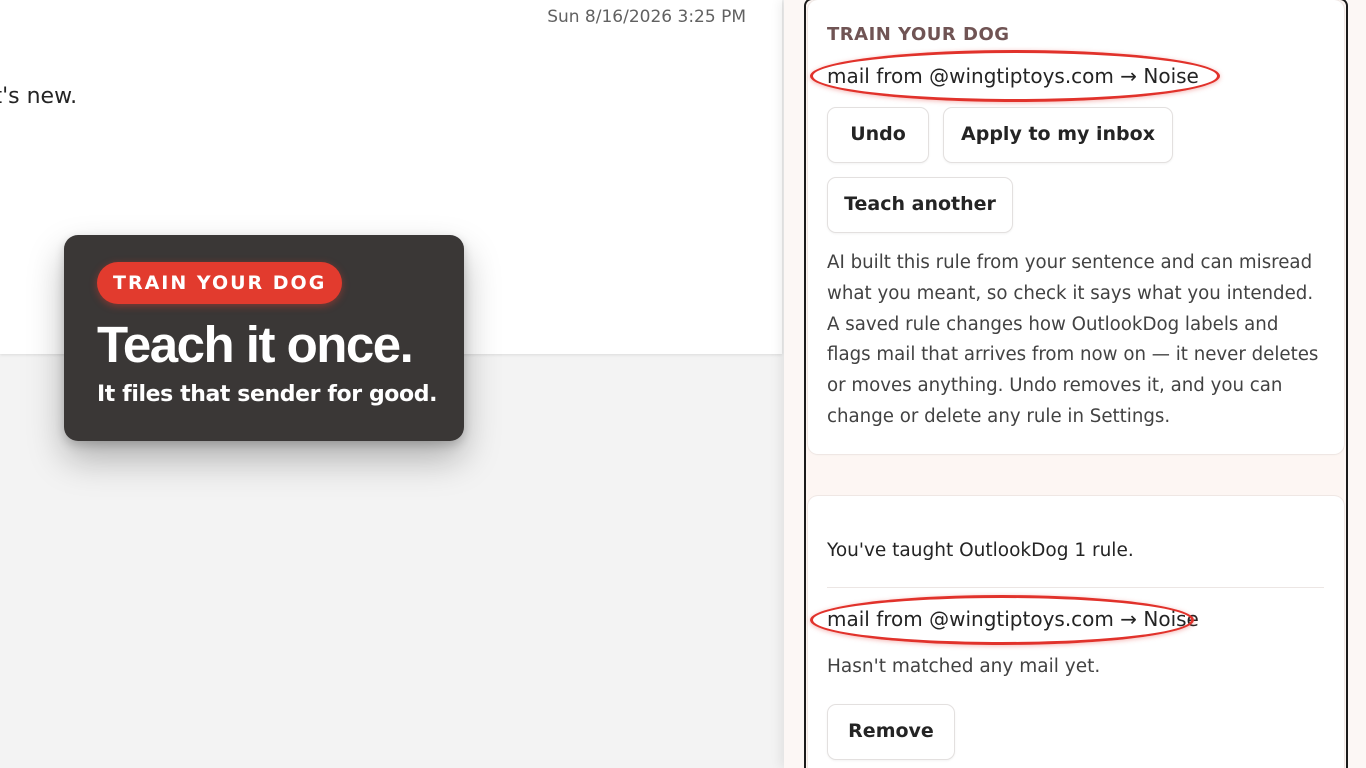 The height and width of the screenshot is (768, 1366). I want to click on email-date: Sun 8/16/2026 3:25 PM, so click(646, 17).